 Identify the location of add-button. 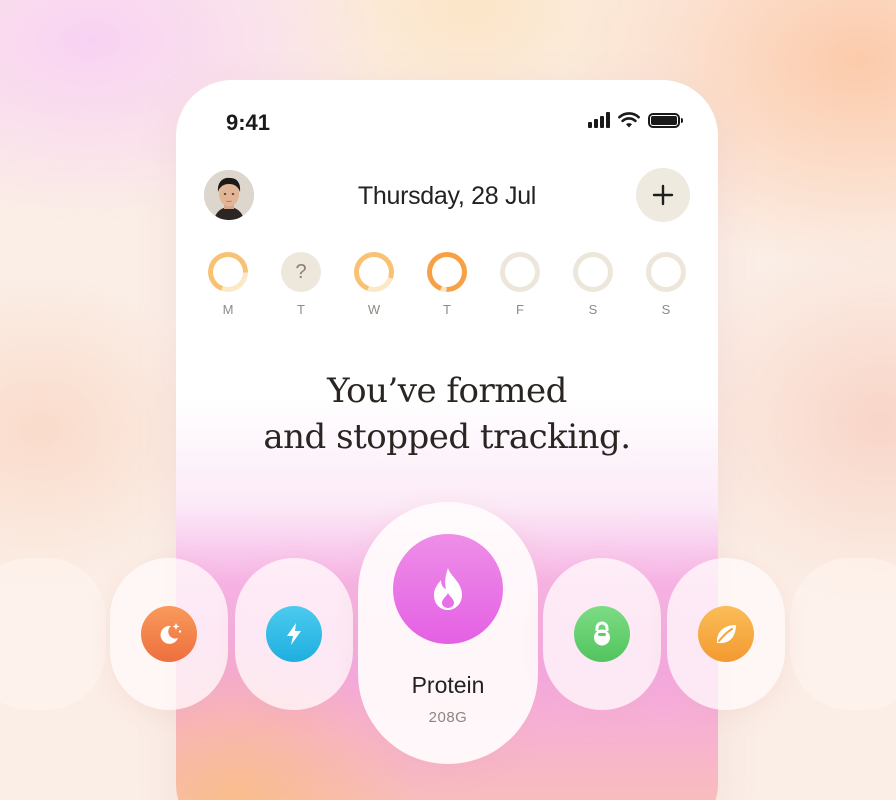
(663, 195).